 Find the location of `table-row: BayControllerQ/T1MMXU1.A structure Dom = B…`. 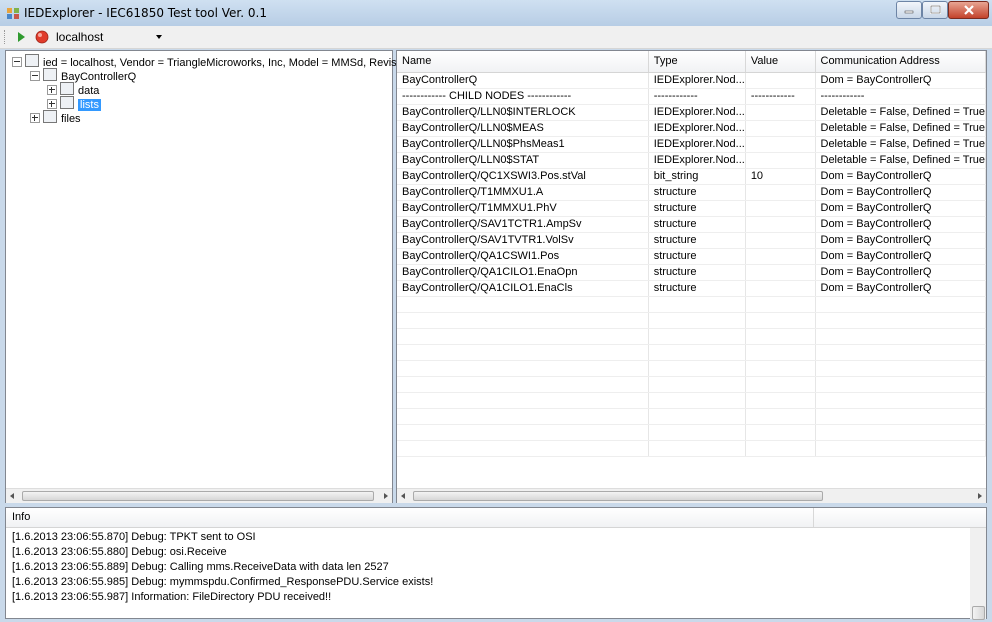

table-row: BayControllerQ/T1MMXU1.A structure Dom = B… is located at coordinates (691, 192).